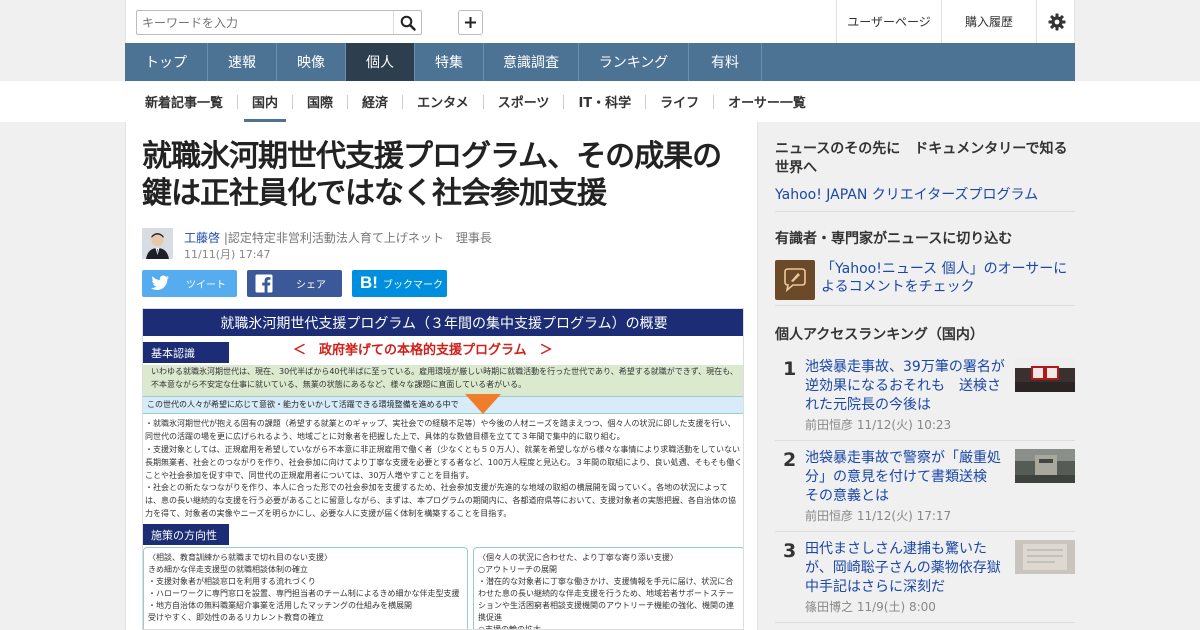 Image resolution: width=1200 pixels, height=630 pixels. What do you see at coordinates (988, 21) in the screenshot?
I see `purchase-history-link: 購入履歴` at bounding box center [988, 21].